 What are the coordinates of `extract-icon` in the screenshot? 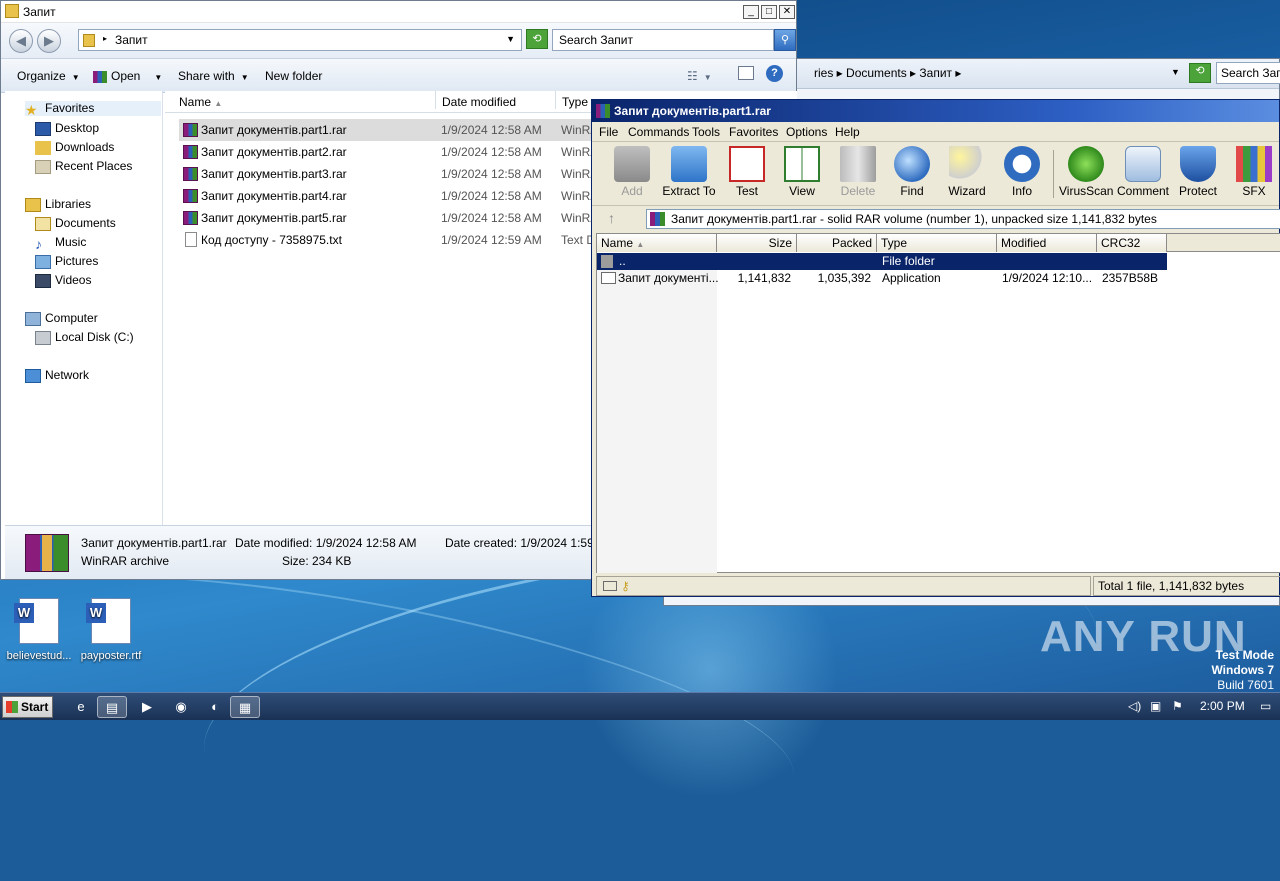 It's located at (689, 164).